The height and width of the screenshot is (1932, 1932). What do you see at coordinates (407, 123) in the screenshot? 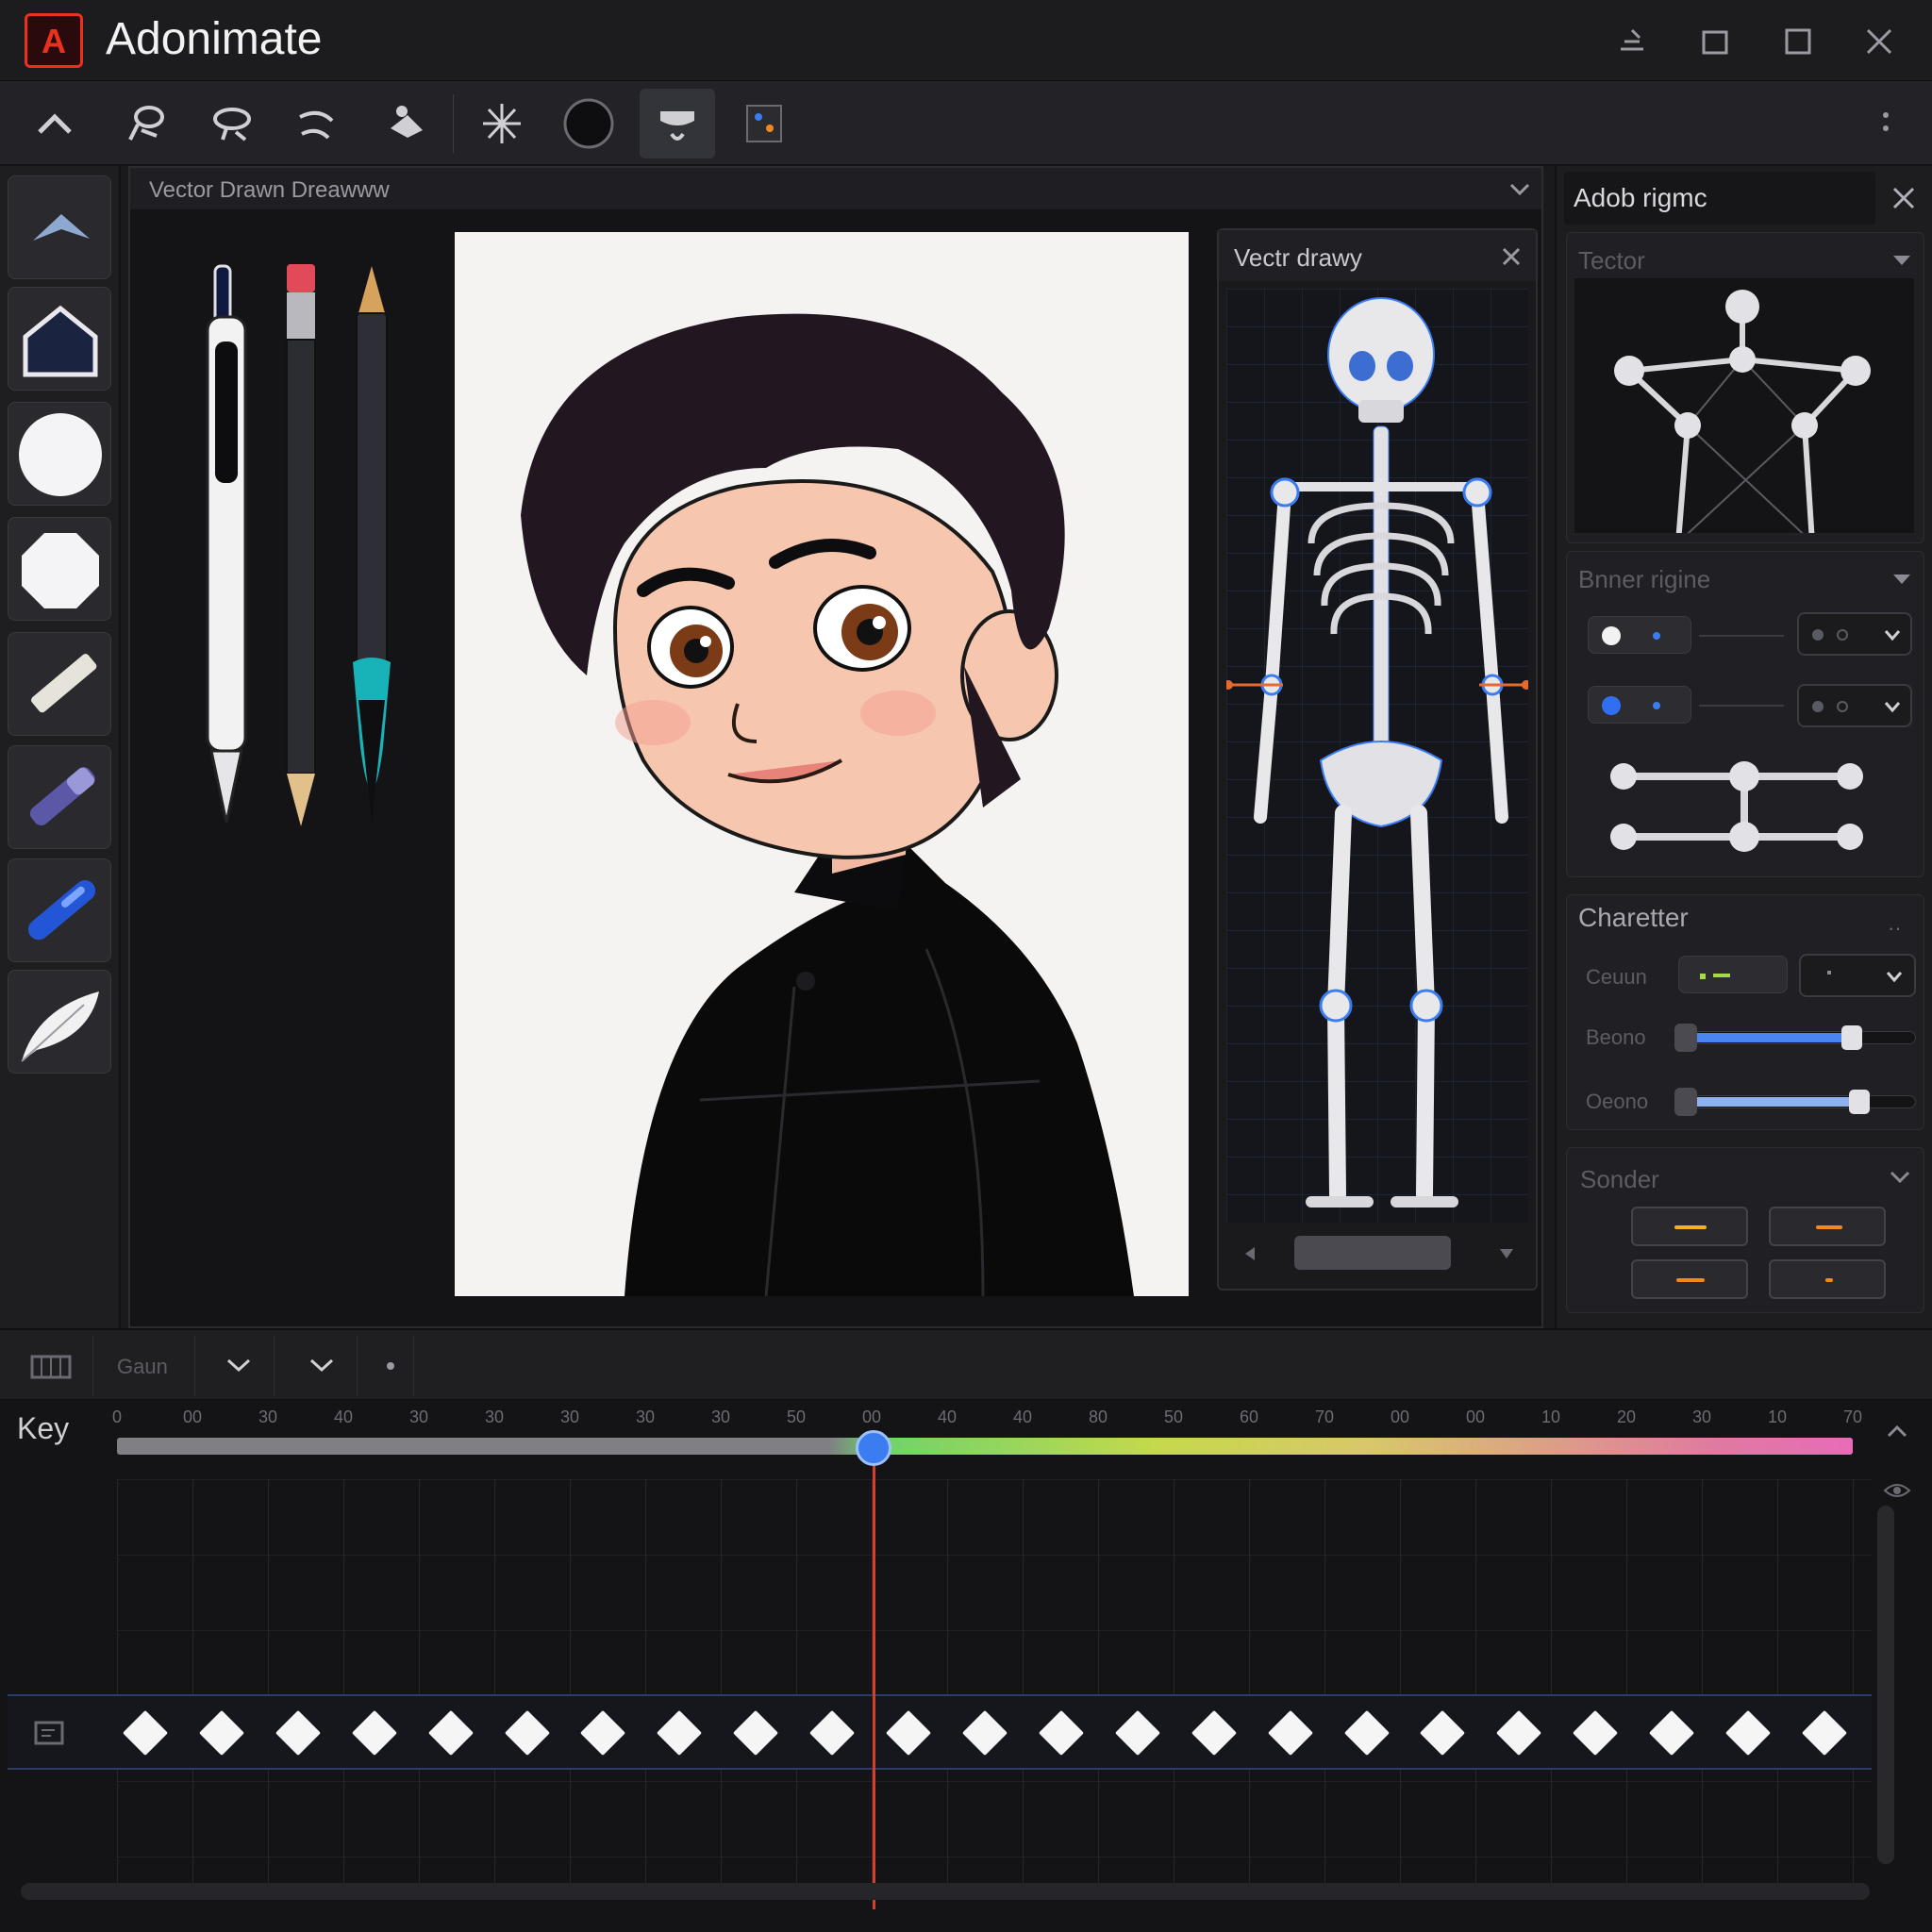
I see `paint-bucket-icon` at bounding box center [407, 123].